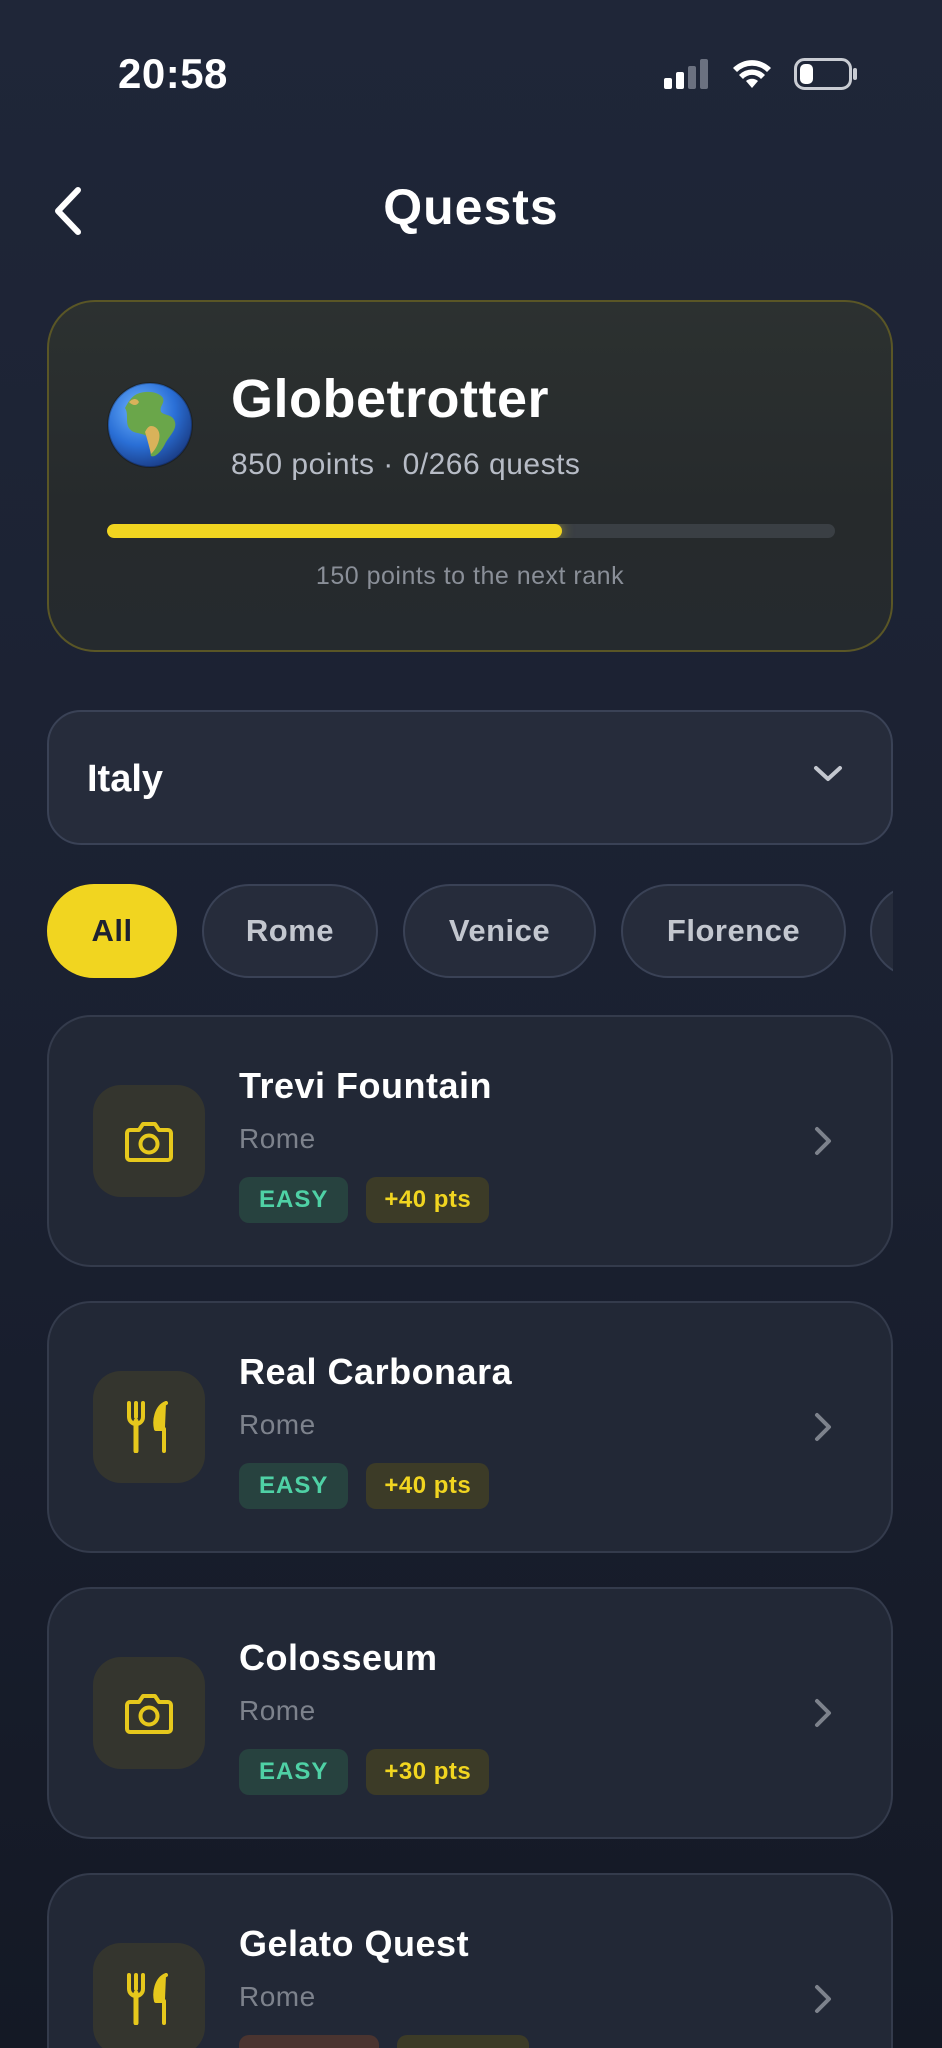 The image size is (942, 2048). Describe the element at coordinates (334, 531) in the screenshot. I see `rank-progress-fill` at that location.